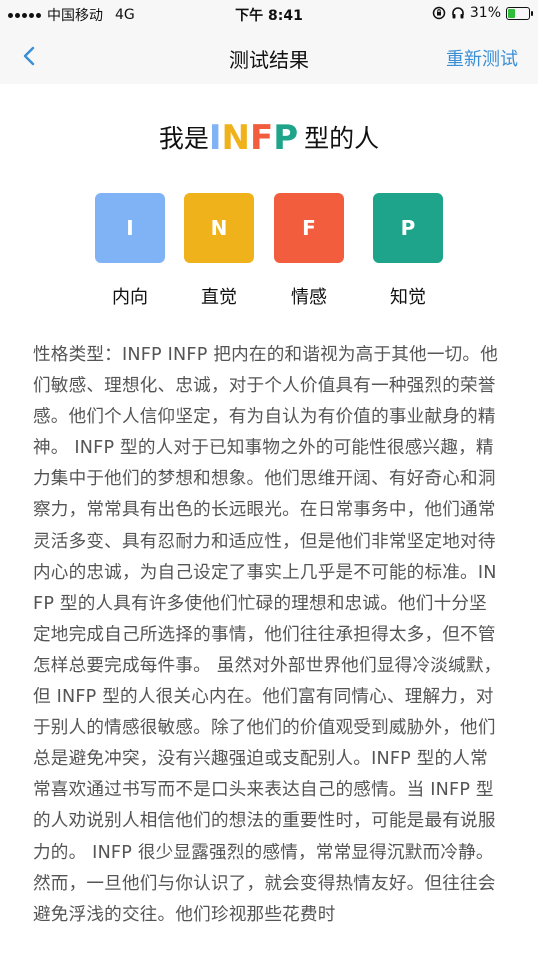 This screenshot has height=956, width=538. I want to click on tile-label: 直觉, so click(219, 297).